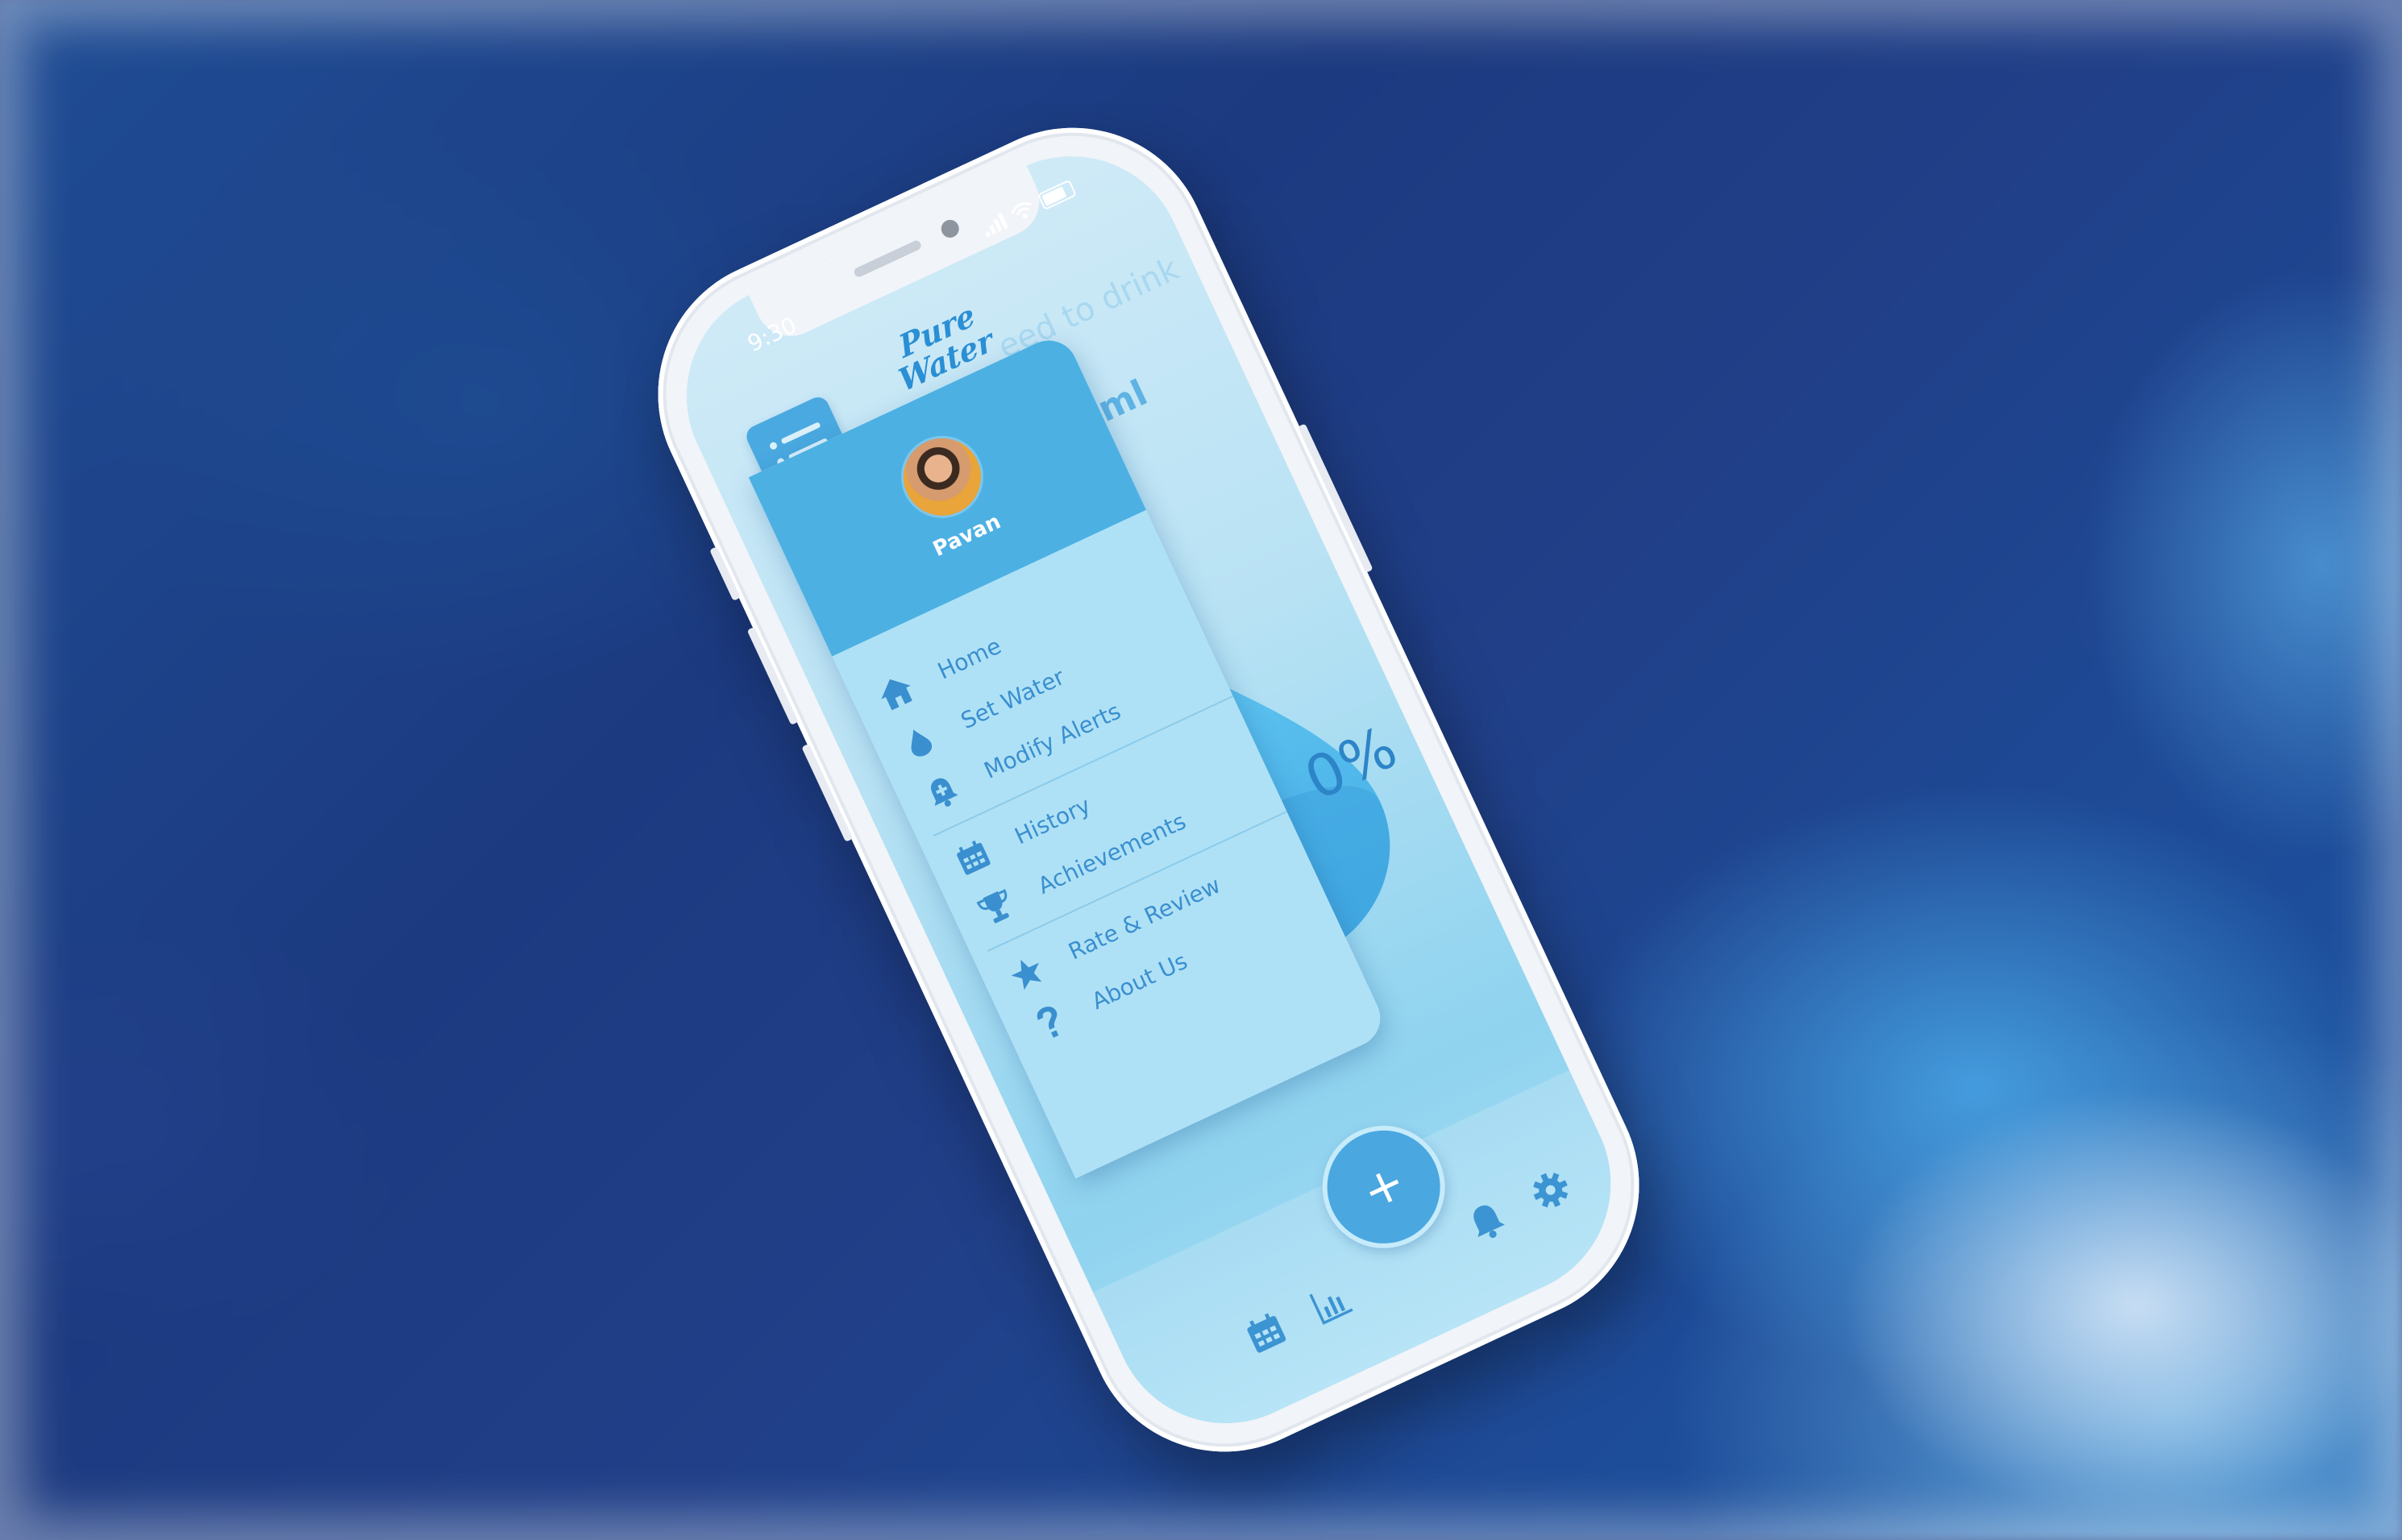 This screenshot has width=2402, height=1540. I want to click on earpiece-speaker, so click(888, 259).